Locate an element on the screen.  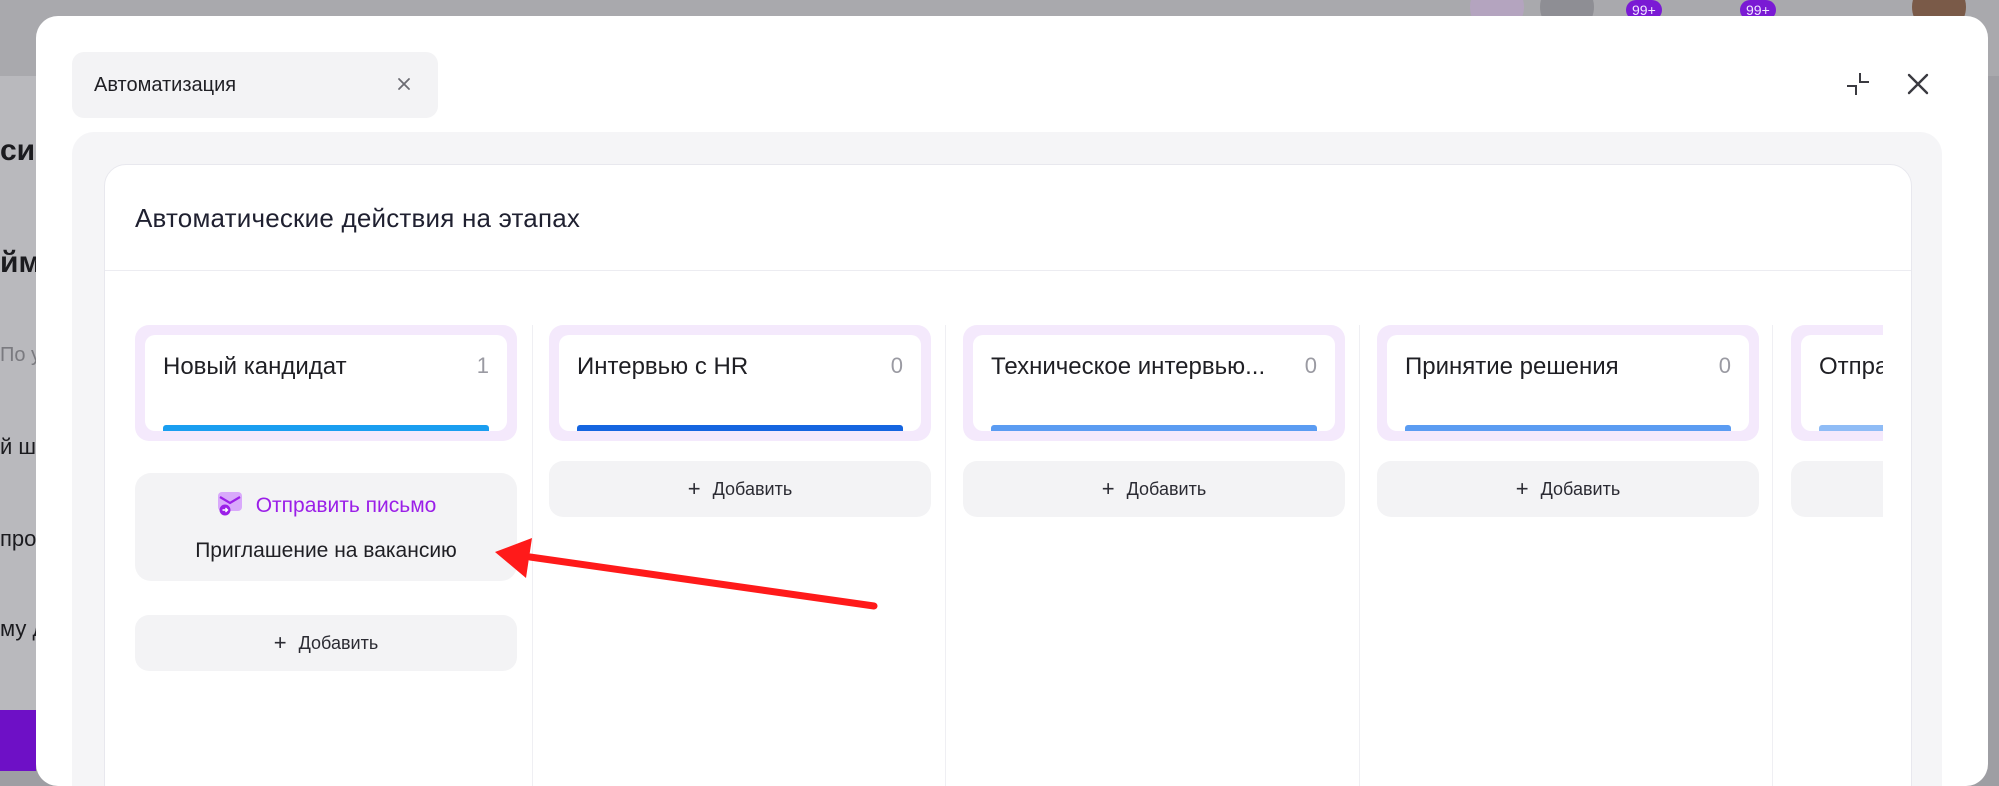
action-header: Отправить письмо is located at coordinates (326, 505).